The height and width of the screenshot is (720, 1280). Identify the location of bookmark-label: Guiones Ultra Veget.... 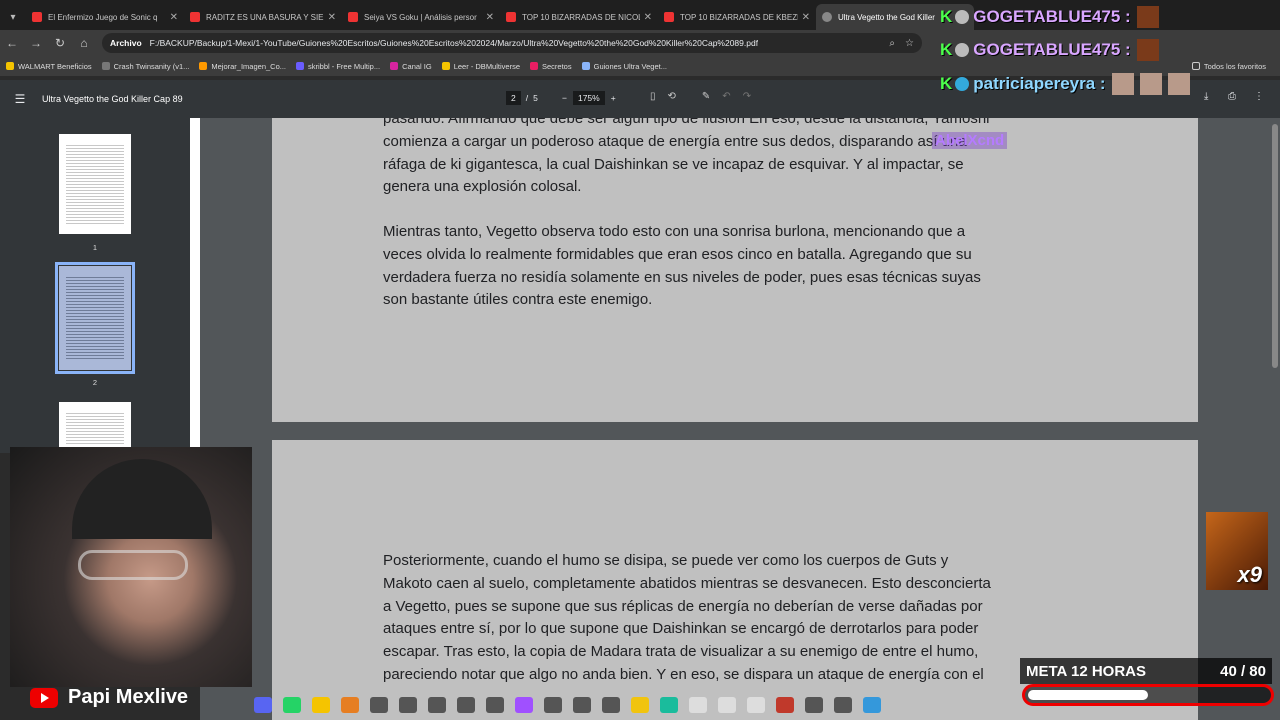
(630, 66).